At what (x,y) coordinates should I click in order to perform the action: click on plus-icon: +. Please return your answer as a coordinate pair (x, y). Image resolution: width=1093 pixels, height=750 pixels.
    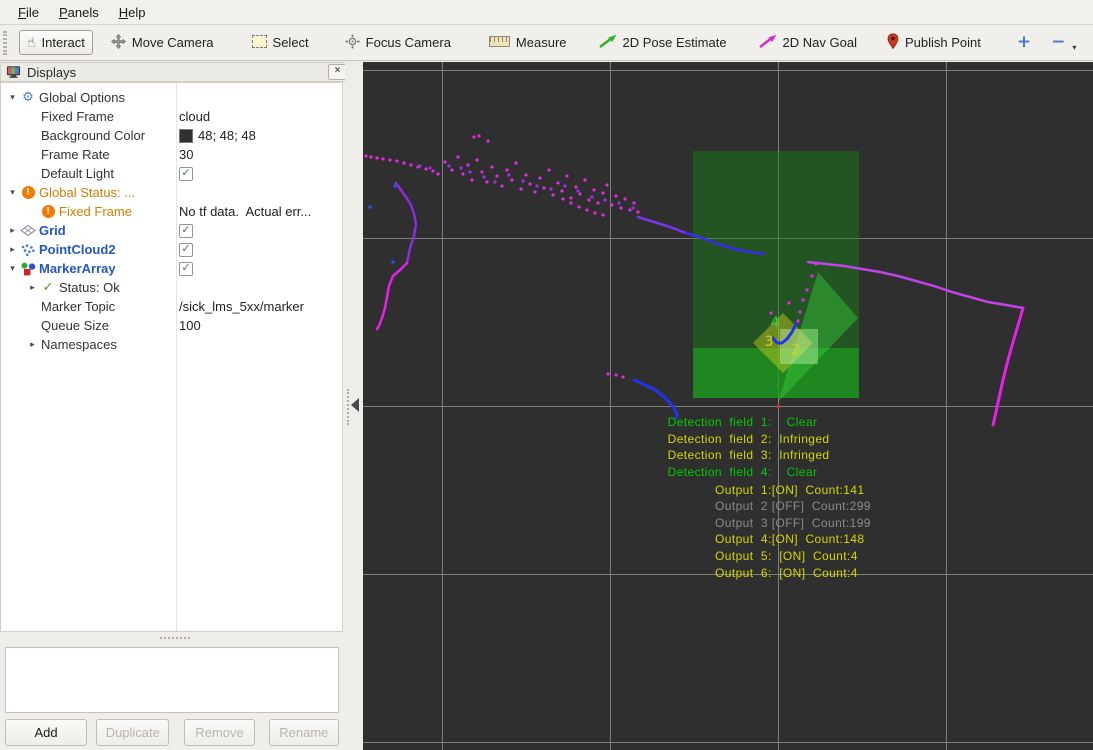
    Looking at the image, I should click on (1024, 42).